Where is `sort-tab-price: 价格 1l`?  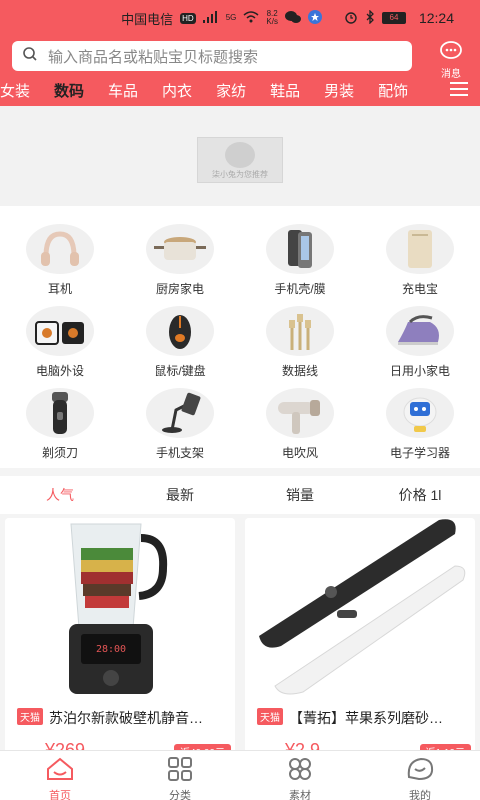 sort-tab-price: 价格 1l is located at coordinates (420, 495).